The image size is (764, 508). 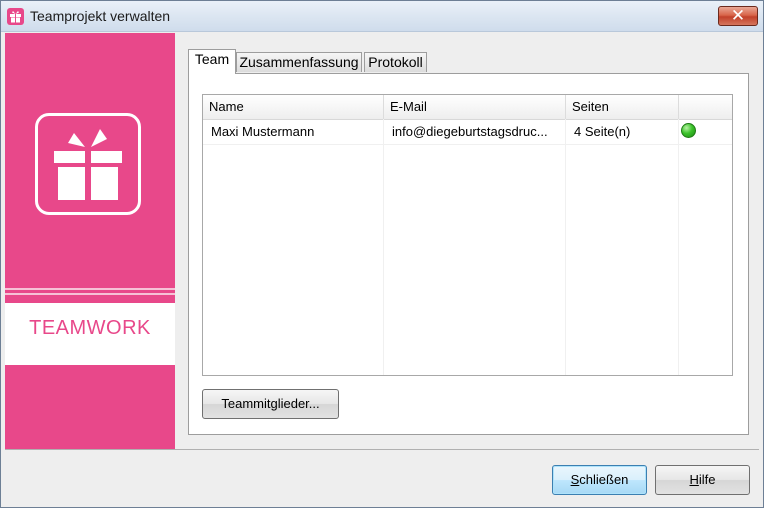 What do you see at coordinates (705, 107) in the screenshot?
I see `column-header-status` at bounding box center [705, 107].